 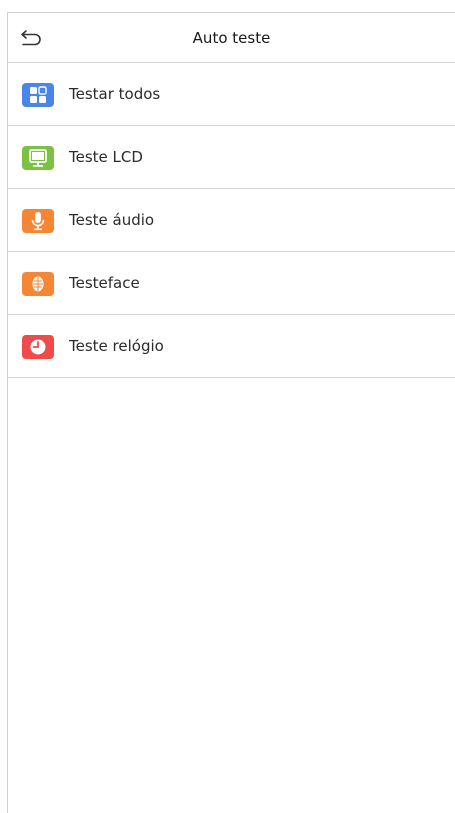 What do you see at coordinates (231, 346) in the screenshot?
I see `menu-item-test-clock: Teste relógio` at bounding box center [231, 346].